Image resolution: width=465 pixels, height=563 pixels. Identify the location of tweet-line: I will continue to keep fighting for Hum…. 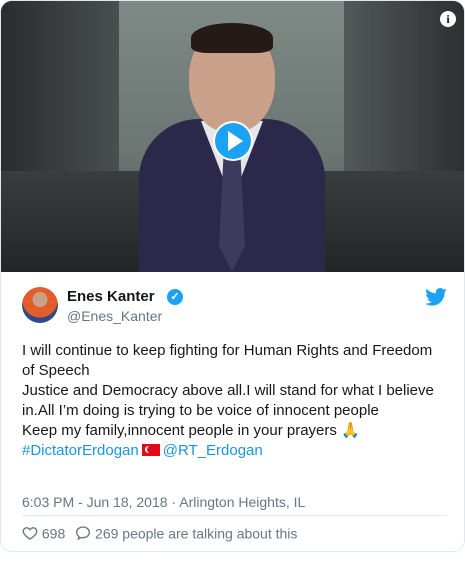
(227, 360).